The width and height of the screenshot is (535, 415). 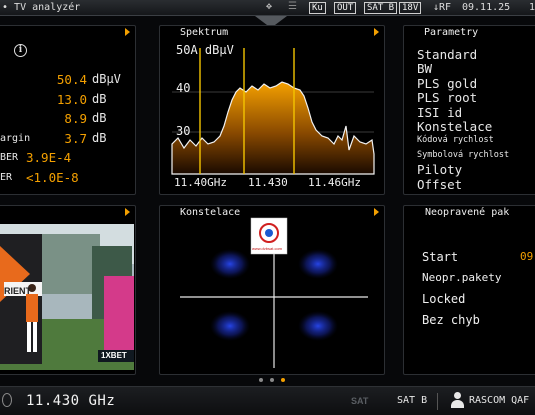 What do you see at coordinates (6, 177) in the screenshot?
I see `measurement-label: ER` at bounding box center [6, 177].